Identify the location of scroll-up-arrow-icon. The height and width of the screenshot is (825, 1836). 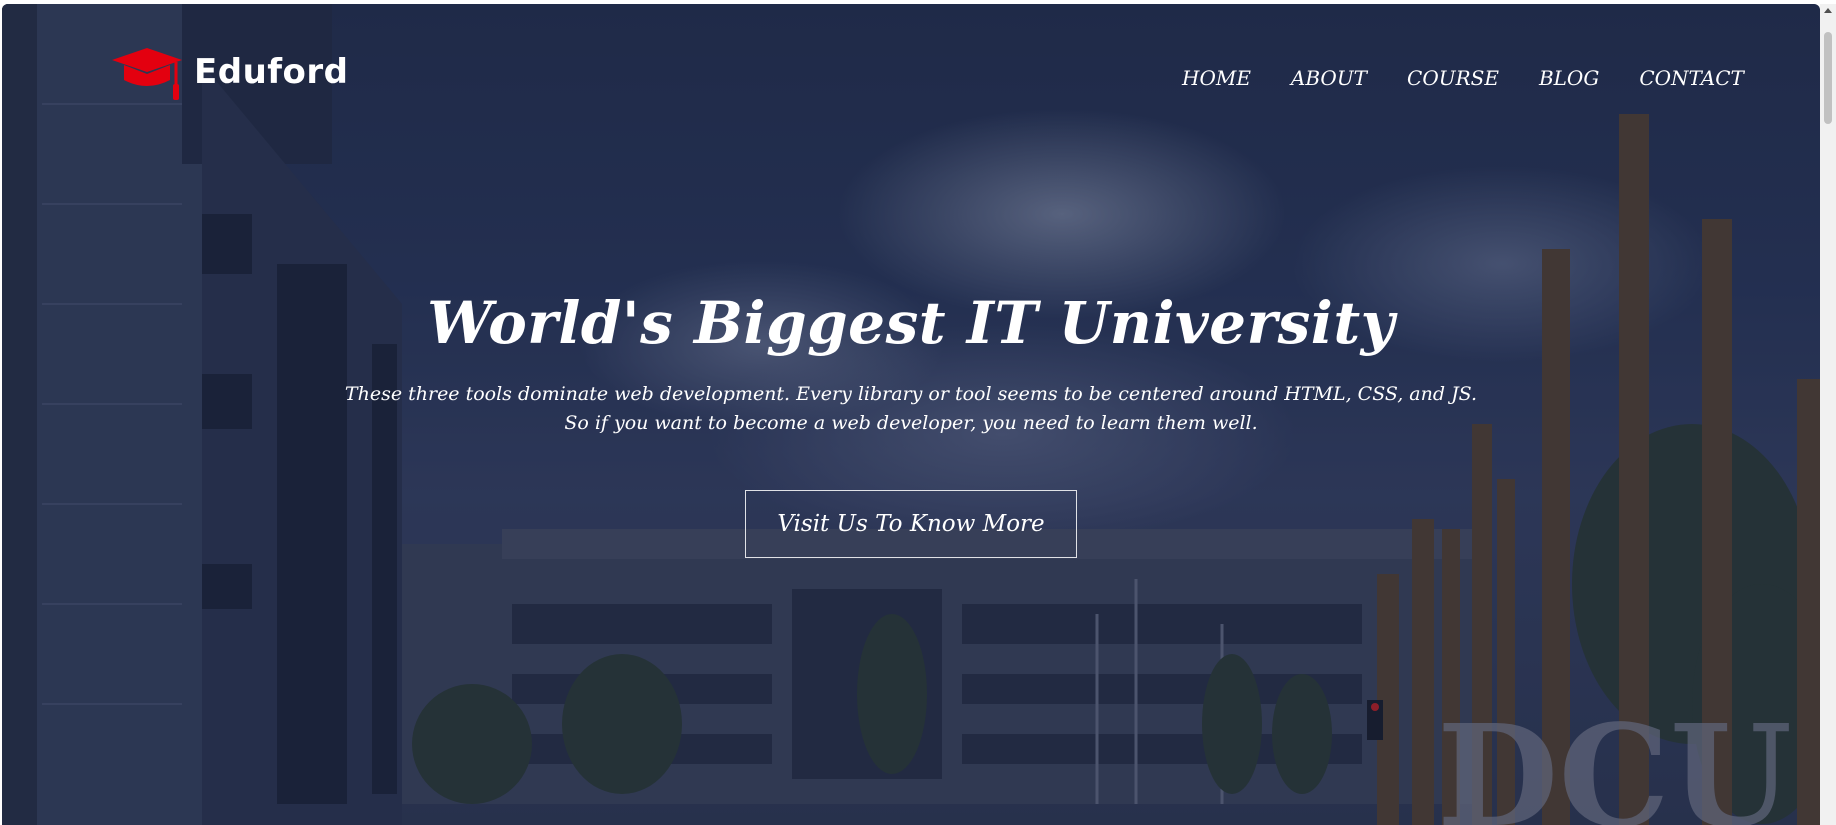
(1828, 10).